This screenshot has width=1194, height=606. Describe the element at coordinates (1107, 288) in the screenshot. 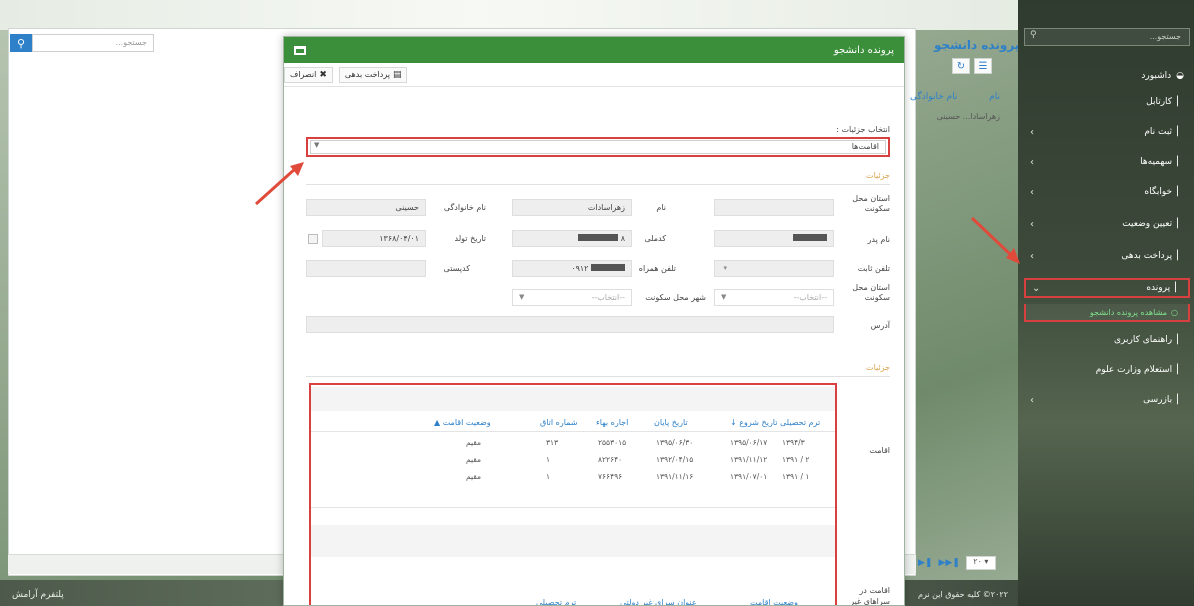

I see `sidebar-item-7: ▏ پرونده ⌄` at that location.